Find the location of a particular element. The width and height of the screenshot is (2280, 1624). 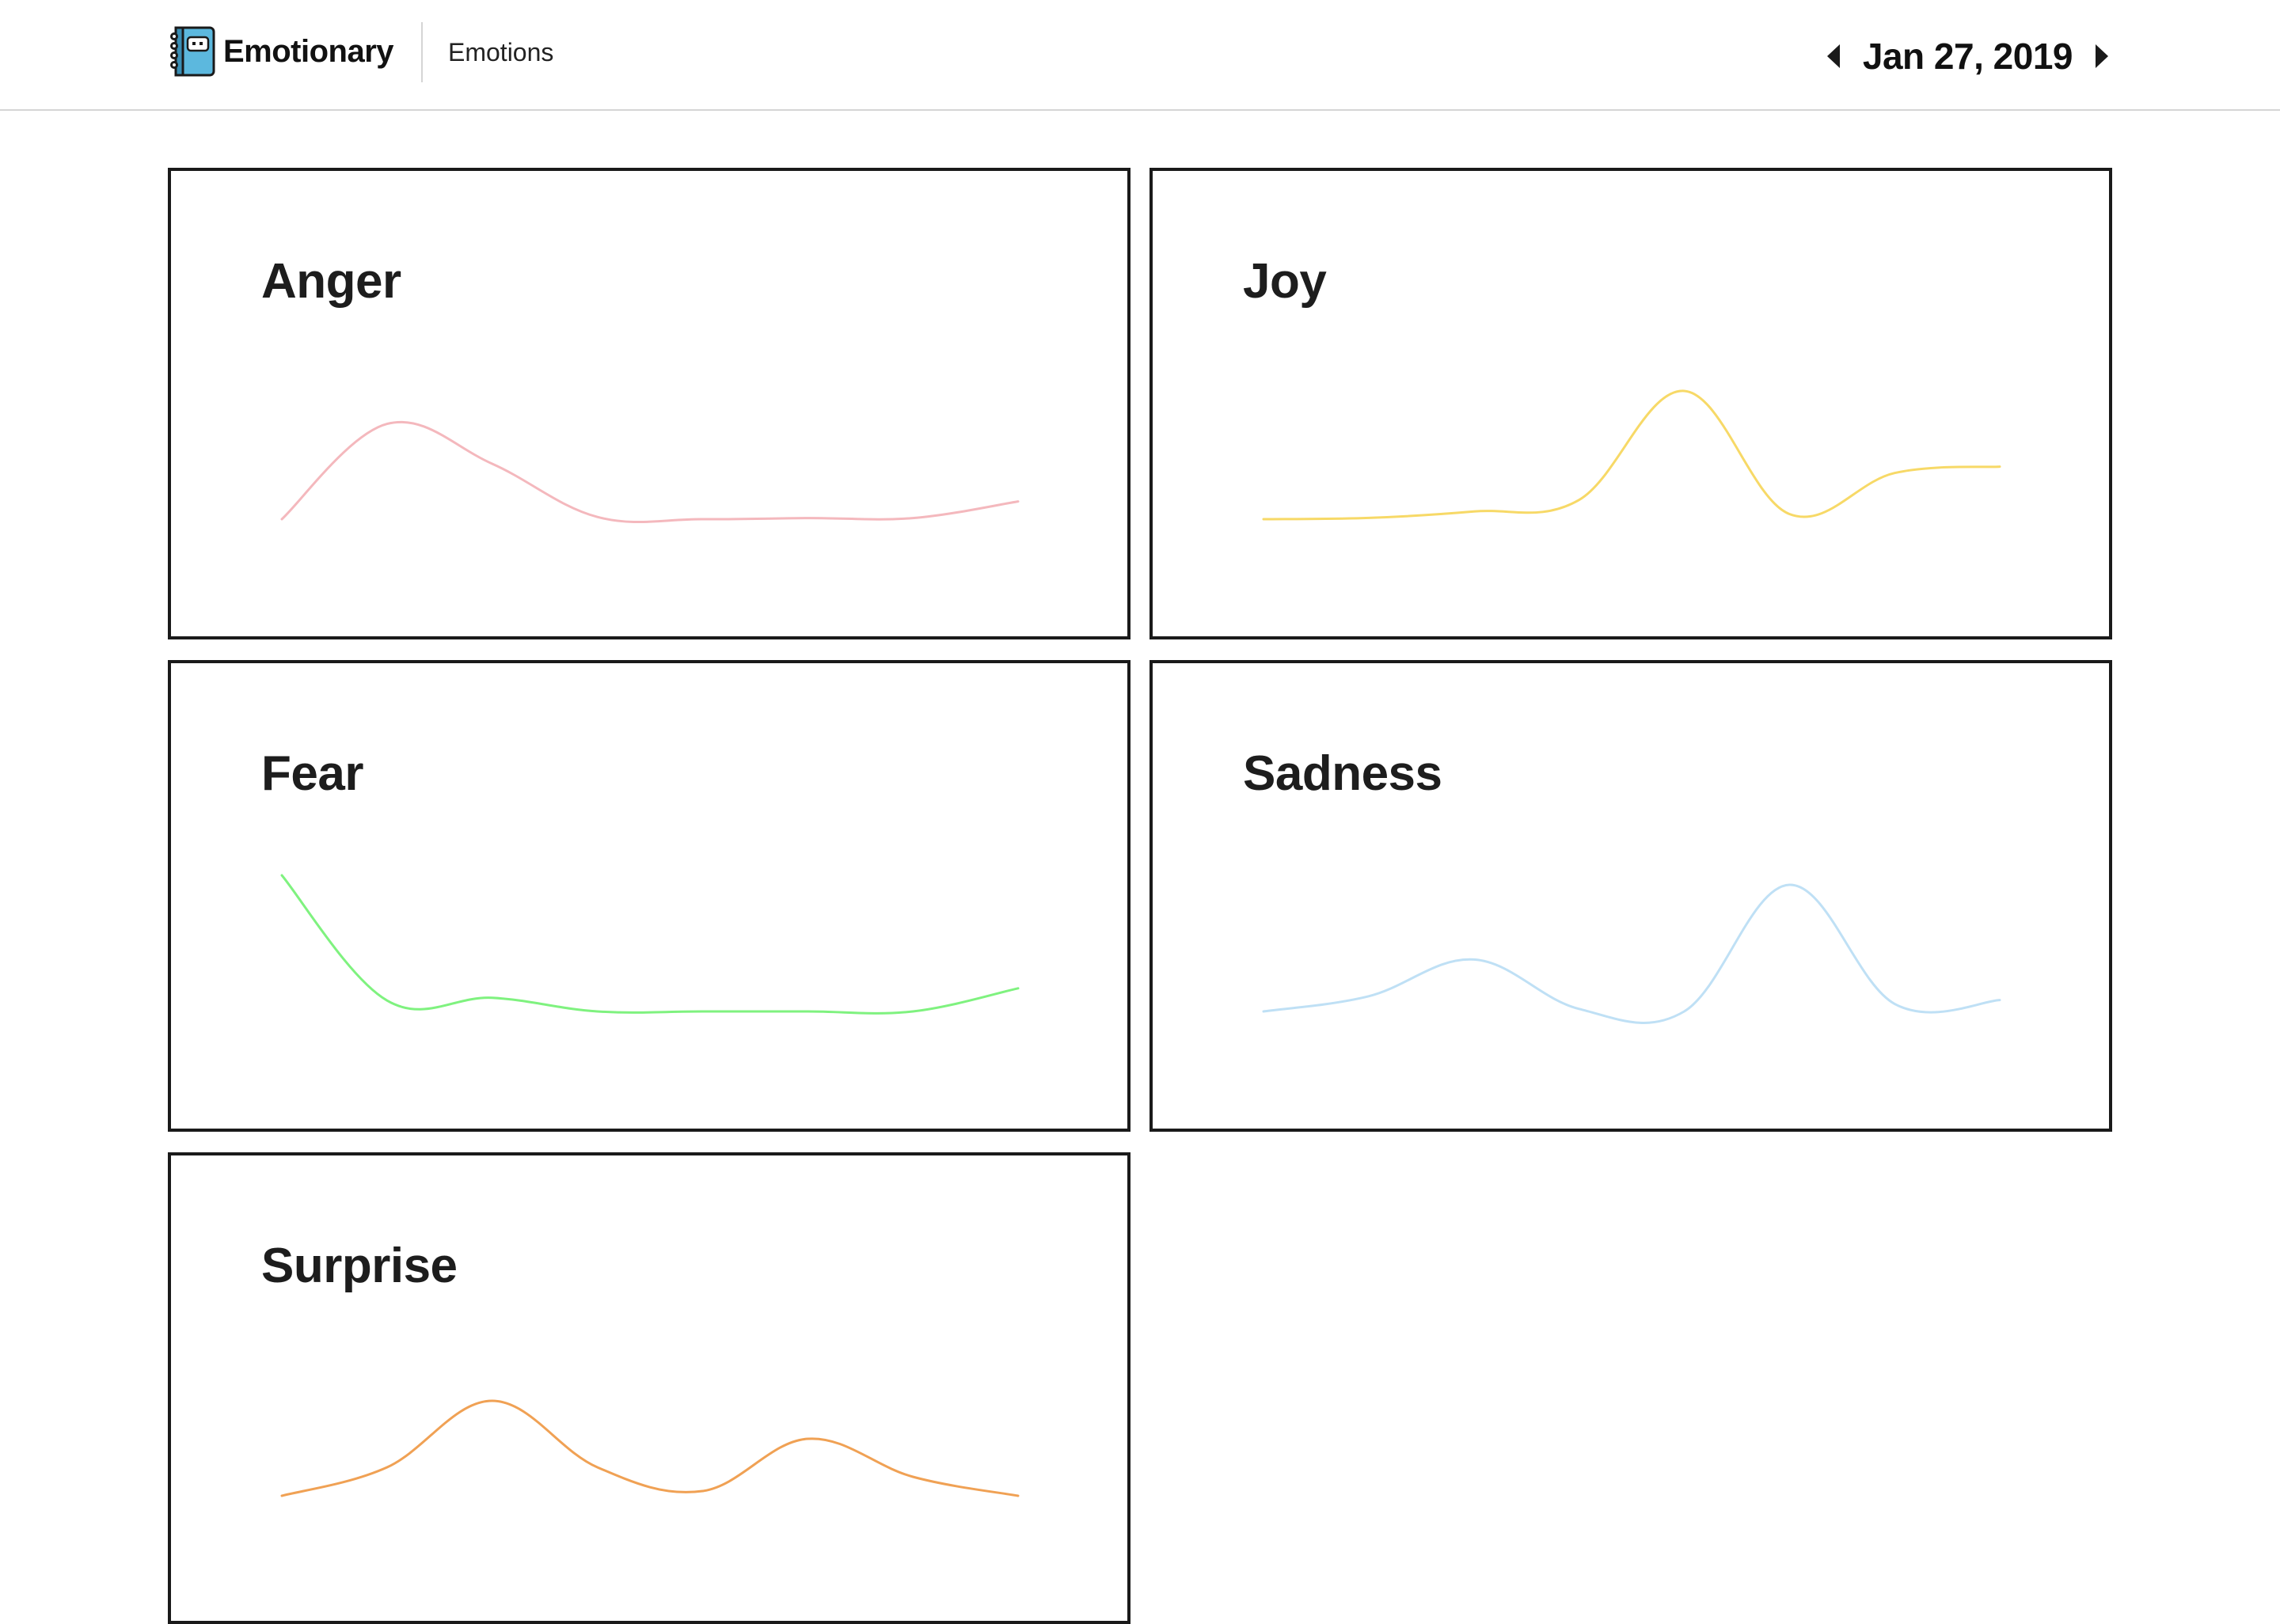

emotion-line-fear is located at coordinates (650, 944).